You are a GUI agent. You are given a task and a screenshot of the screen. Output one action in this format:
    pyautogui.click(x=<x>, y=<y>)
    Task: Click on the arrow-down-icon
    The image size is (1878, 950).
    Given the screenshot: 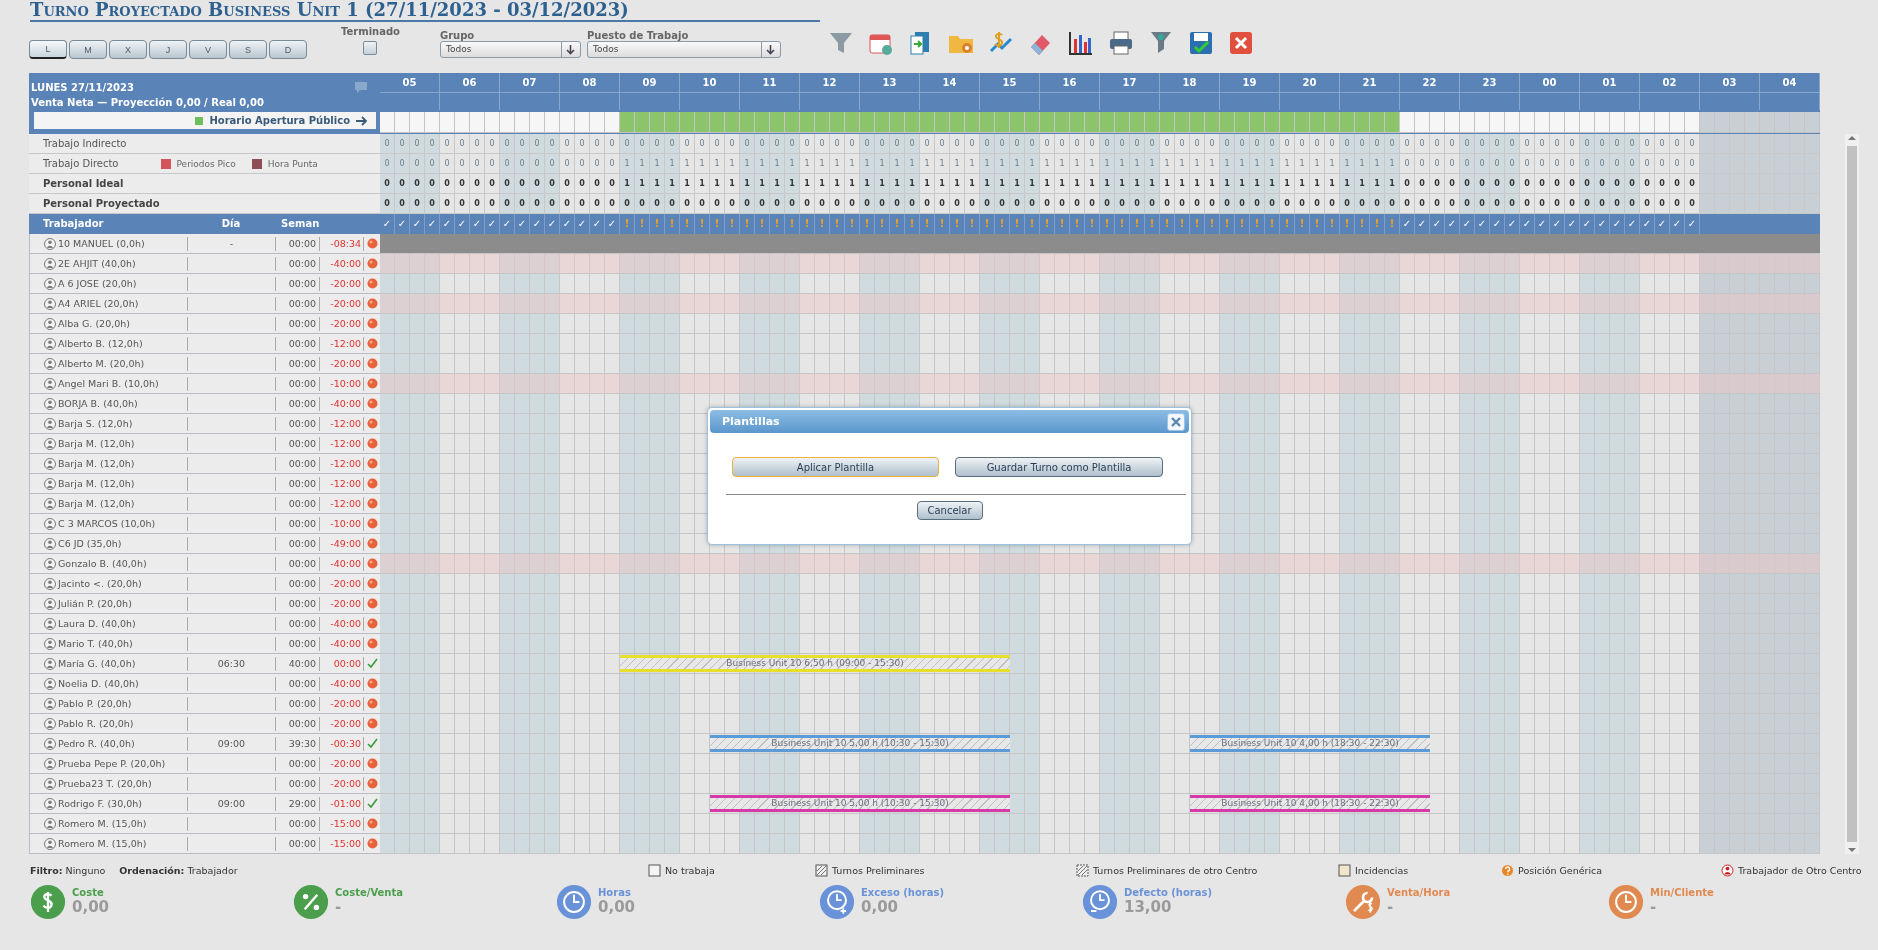 What is the action you would take?
    pyautogui.click(x=1852, y=850)
    